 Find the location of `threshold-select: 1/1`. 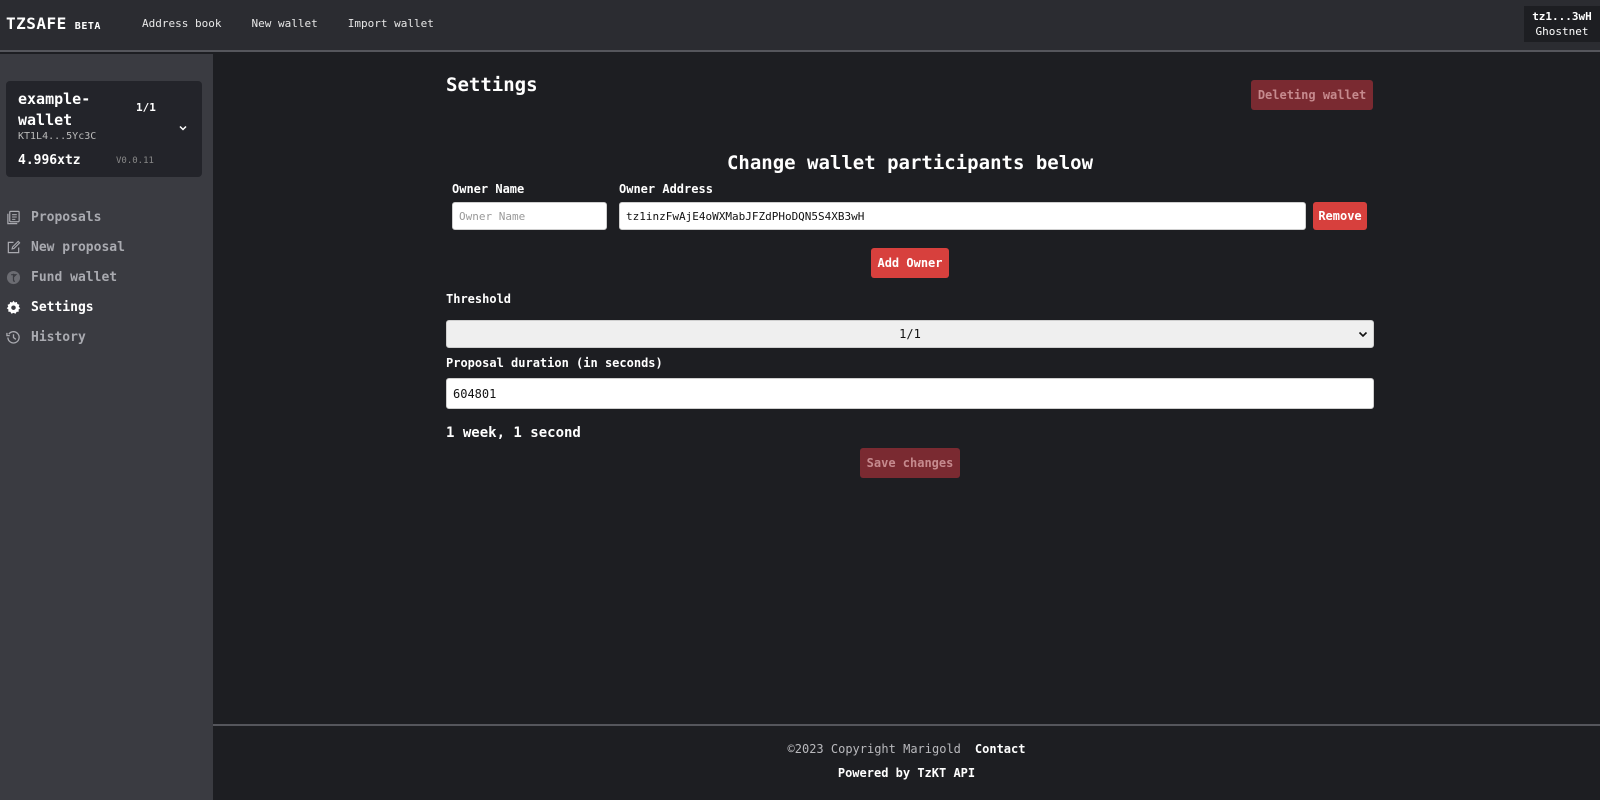

threshold-select: 1/1 is located at coordinates (910, 334).